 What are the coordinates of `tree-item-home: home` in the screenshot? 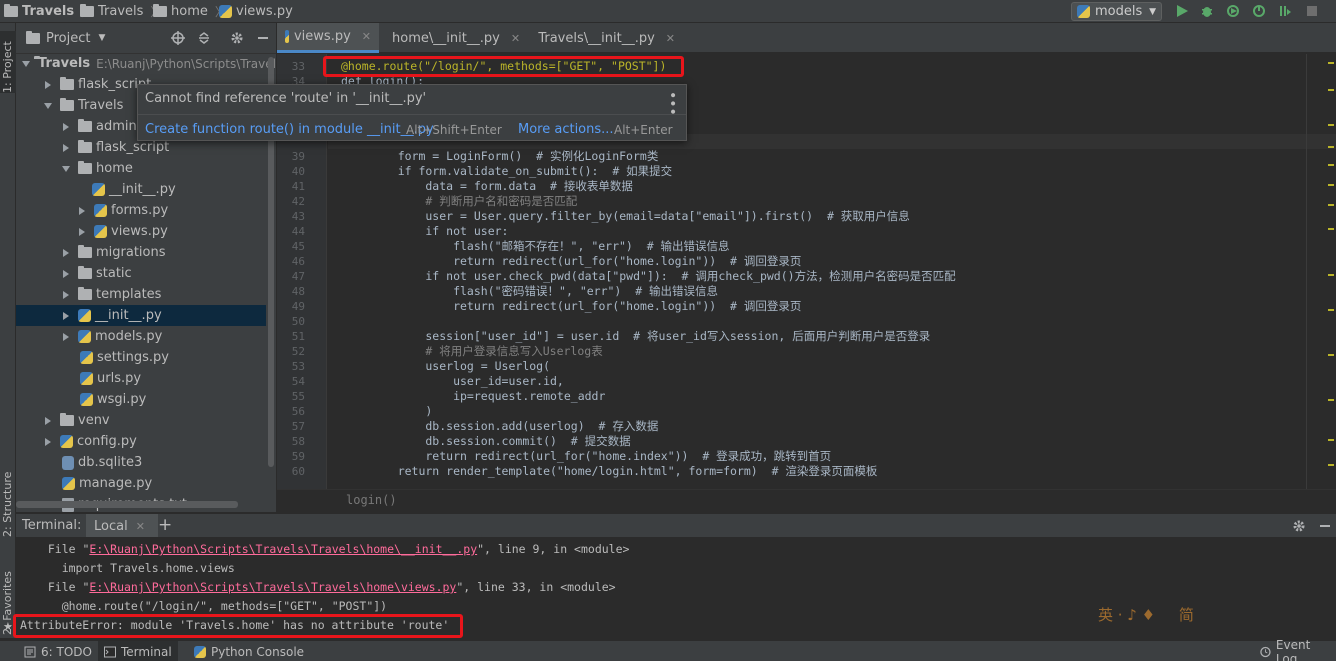 It's located at (141, 168).